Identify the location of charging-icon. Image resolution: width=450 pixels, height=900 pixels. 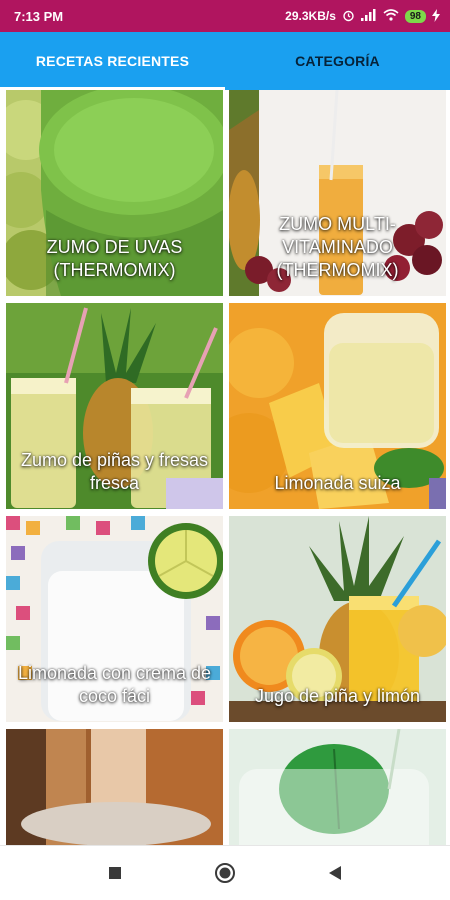
(436, 16).